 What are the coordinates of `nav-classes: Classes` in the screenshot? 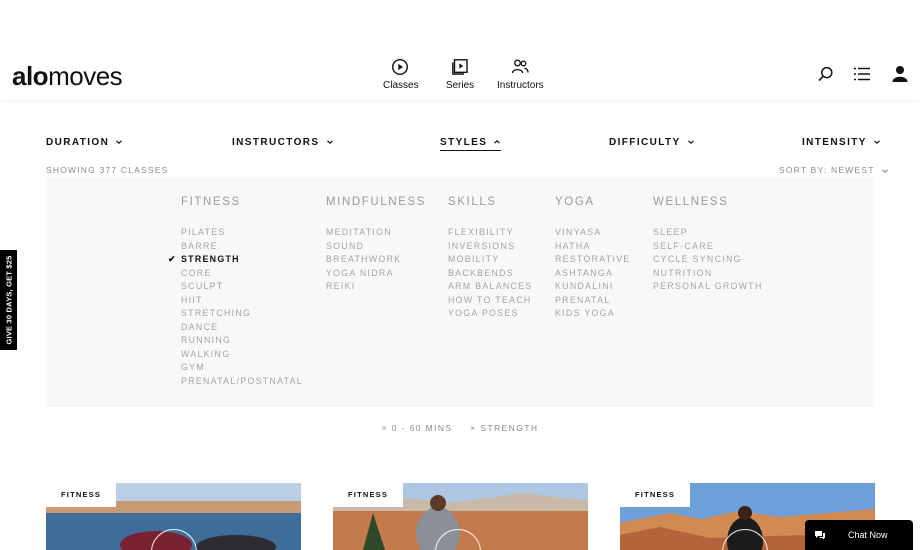 It's located at (401, 74).